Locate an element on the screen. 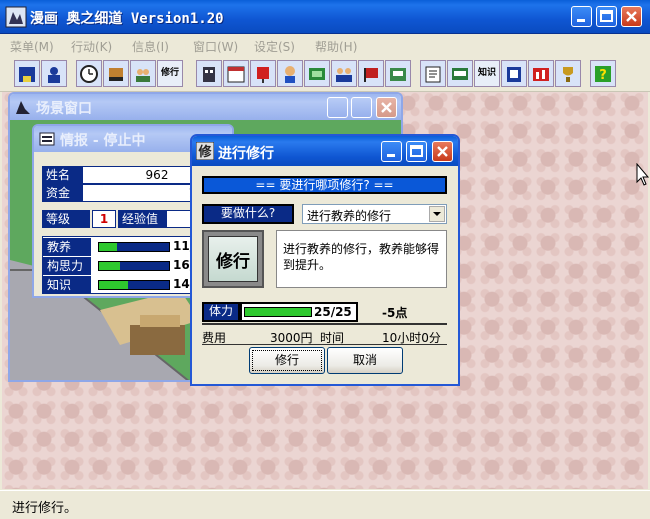 Image resolution: width=650 pixels, height=519 pixels. ranking-tool-icon is located at coordinates (514, 73).